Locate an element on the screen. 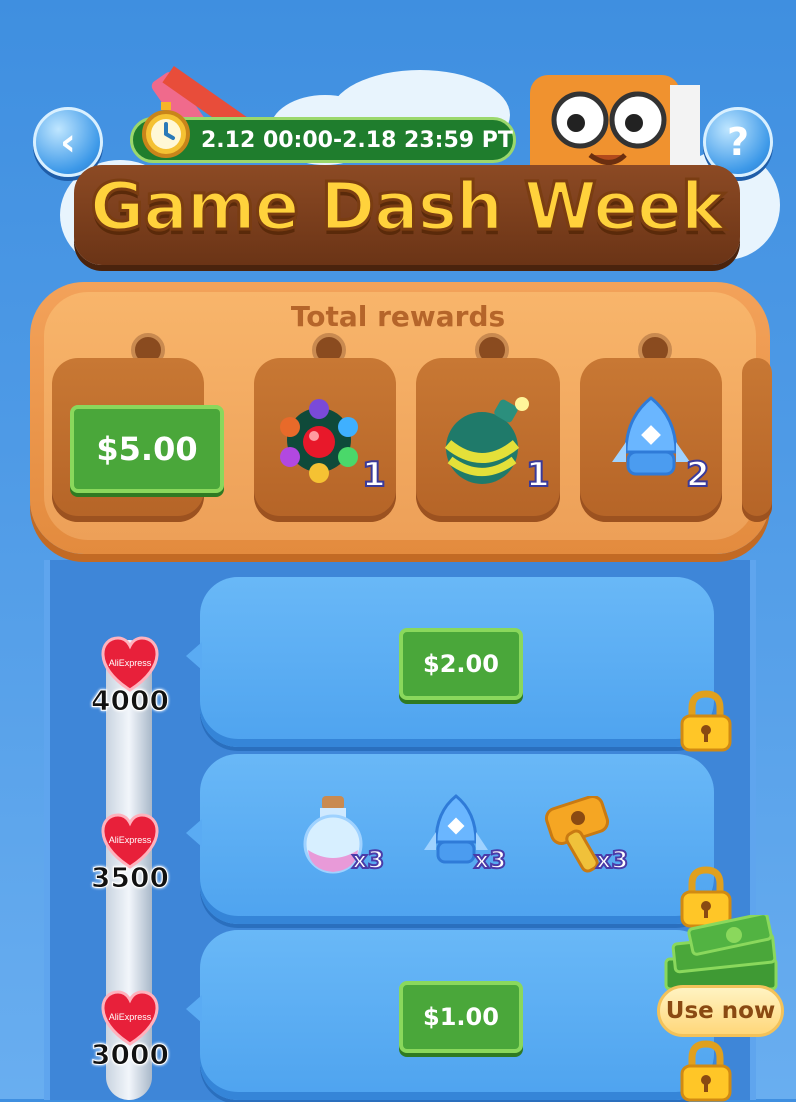 This screenshot has width=796, height=1102. cash-reward-label: $2.00 is located at coordinates (461, 664).